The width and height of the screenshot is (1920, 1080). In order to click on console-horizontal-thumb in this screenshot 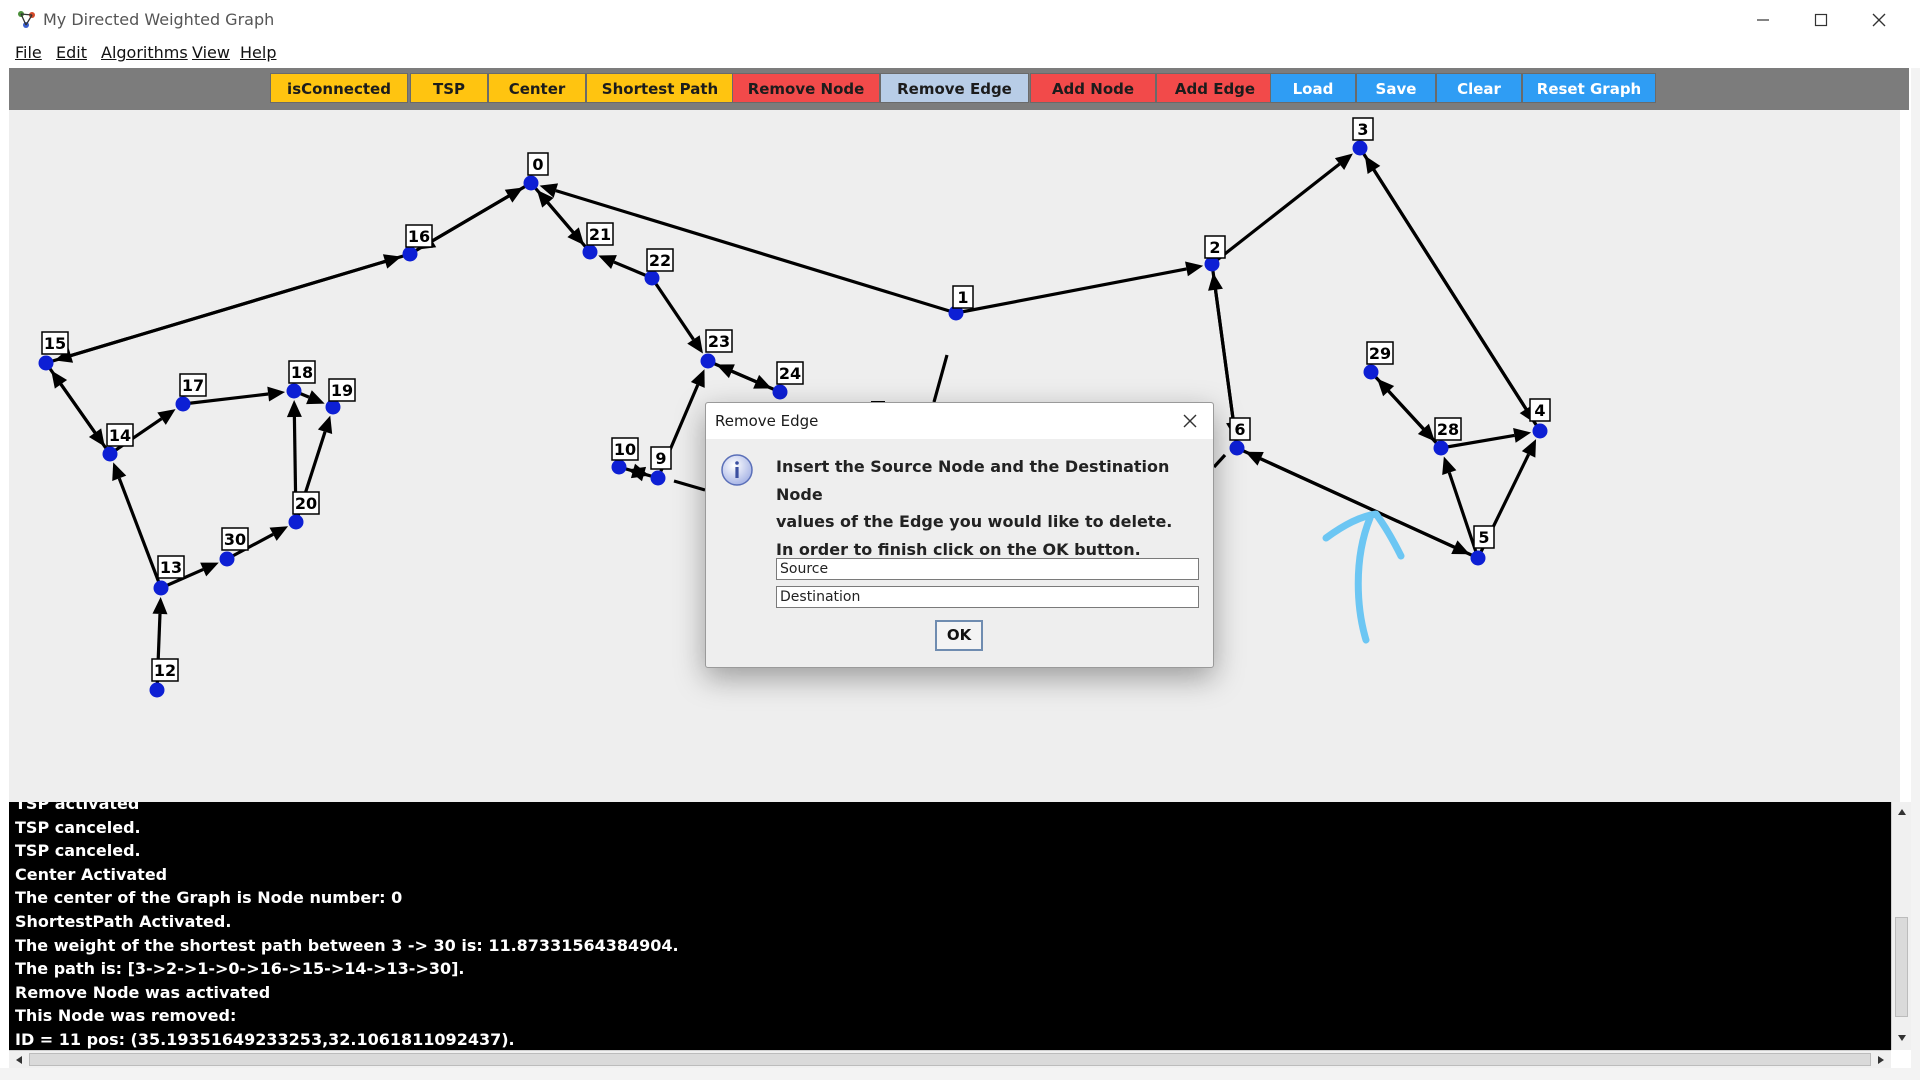, I will do `click(950, 1059)`.